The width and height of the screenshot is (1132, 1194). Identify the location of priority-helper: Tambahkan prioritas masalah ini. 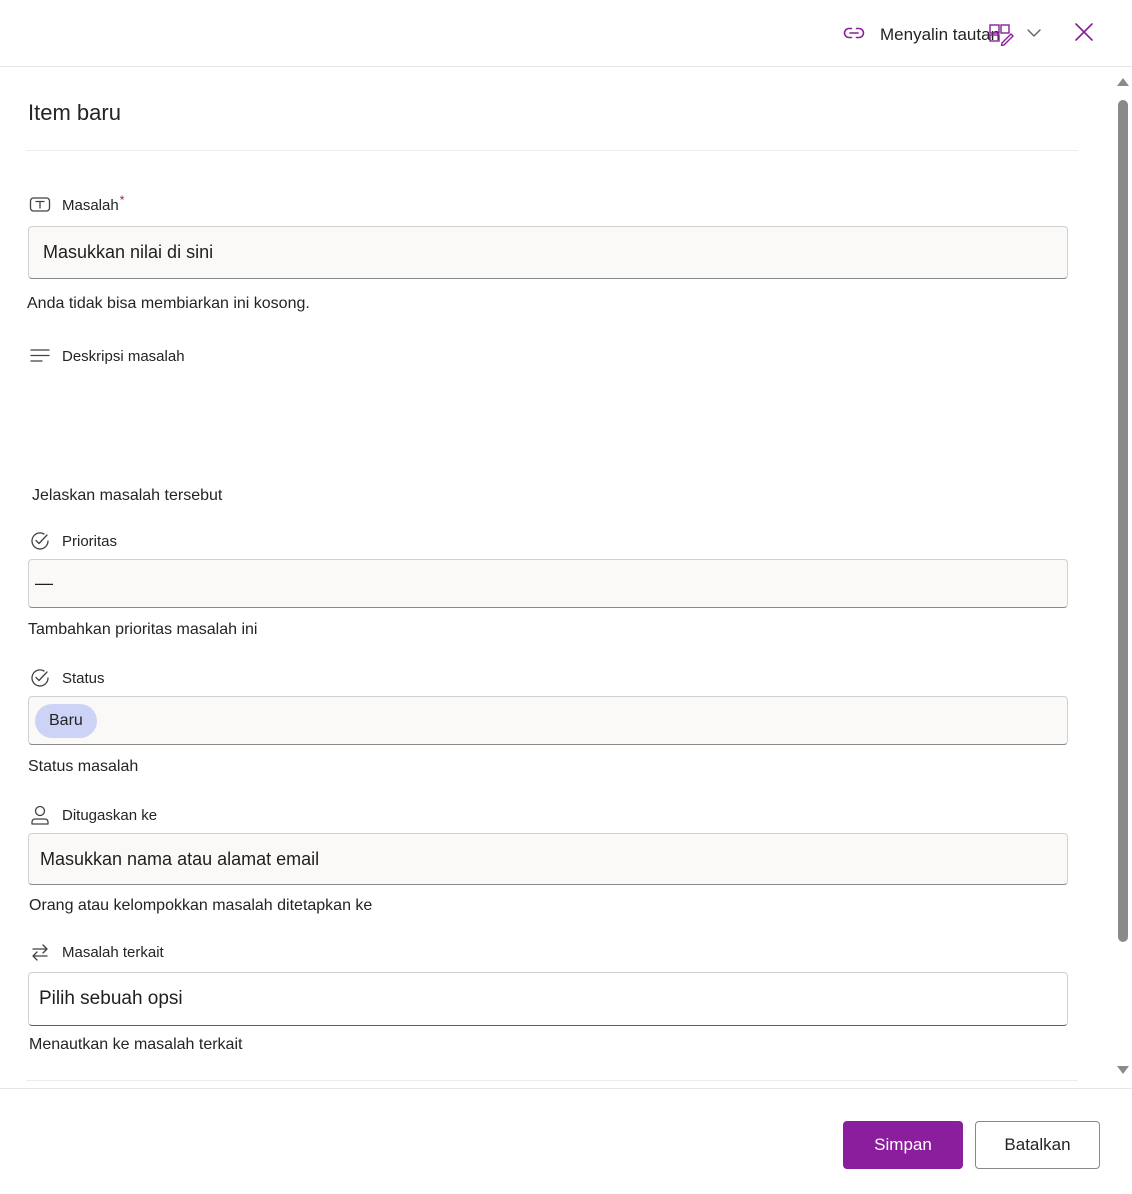
(143, 629).